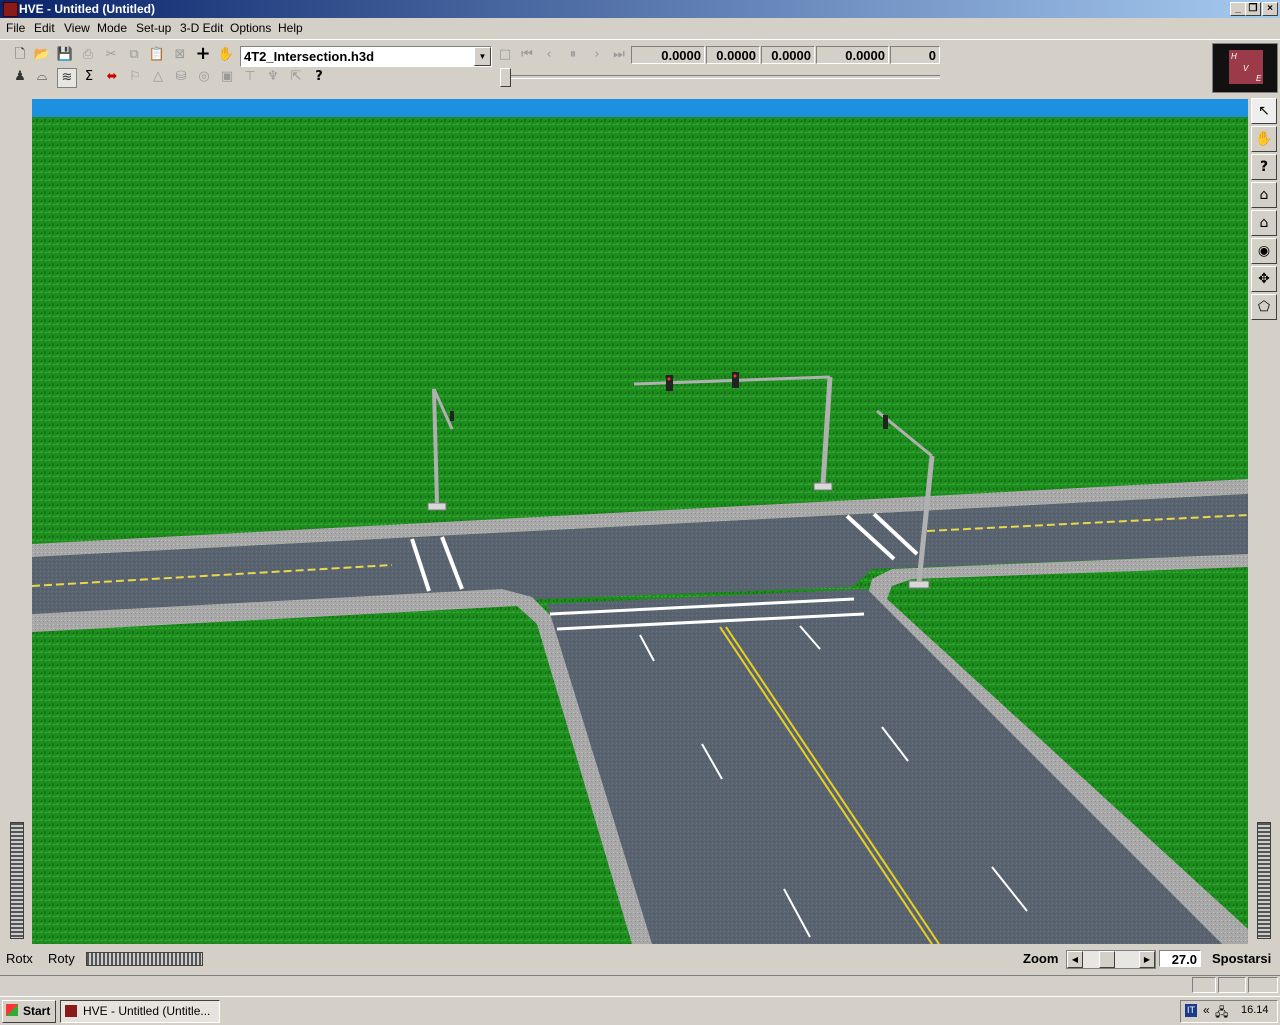 This screenshot has width=1280, height=1025. What do you see at coordinates (640, 9) in the screenshot?
I see `title-bar: HVE - Untitled (Untitled) _ ❐ ×` at bounding box center [640, 9].